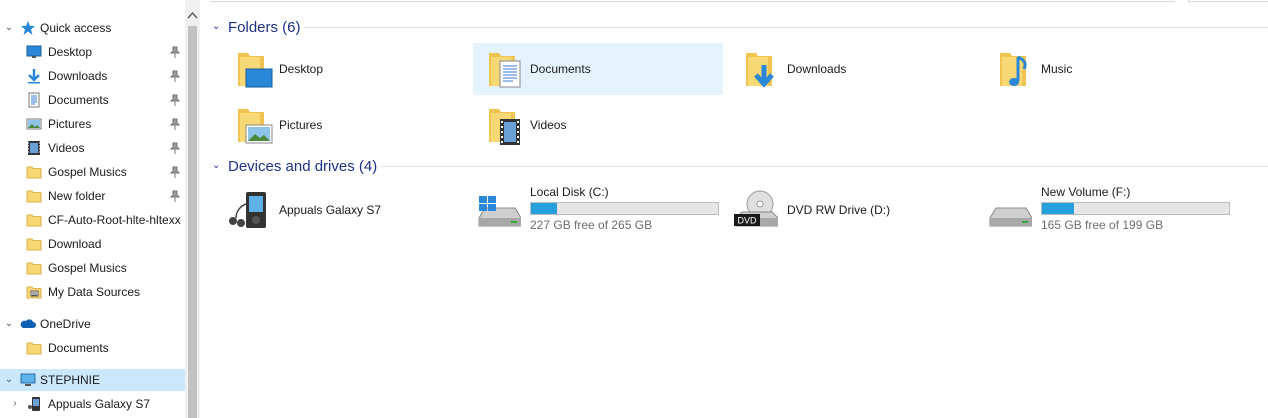 The width and height of the screenshot is (1268, 418). I want to click on sidebar-item-new-folder: New folder, so click(92, 196).